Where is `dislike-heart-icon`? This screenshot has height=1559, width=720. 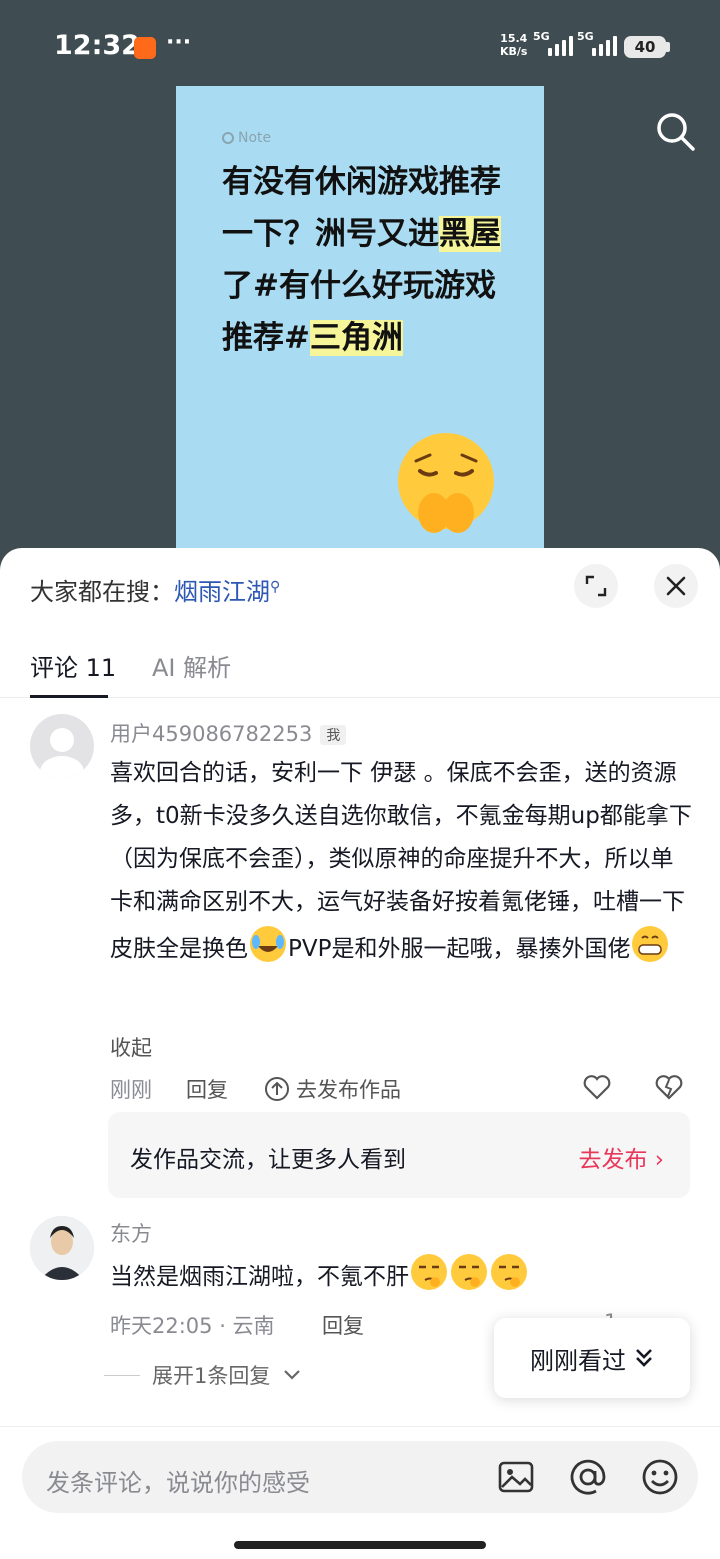
dislike-heart-icon is located at coordinates (669, 1087).